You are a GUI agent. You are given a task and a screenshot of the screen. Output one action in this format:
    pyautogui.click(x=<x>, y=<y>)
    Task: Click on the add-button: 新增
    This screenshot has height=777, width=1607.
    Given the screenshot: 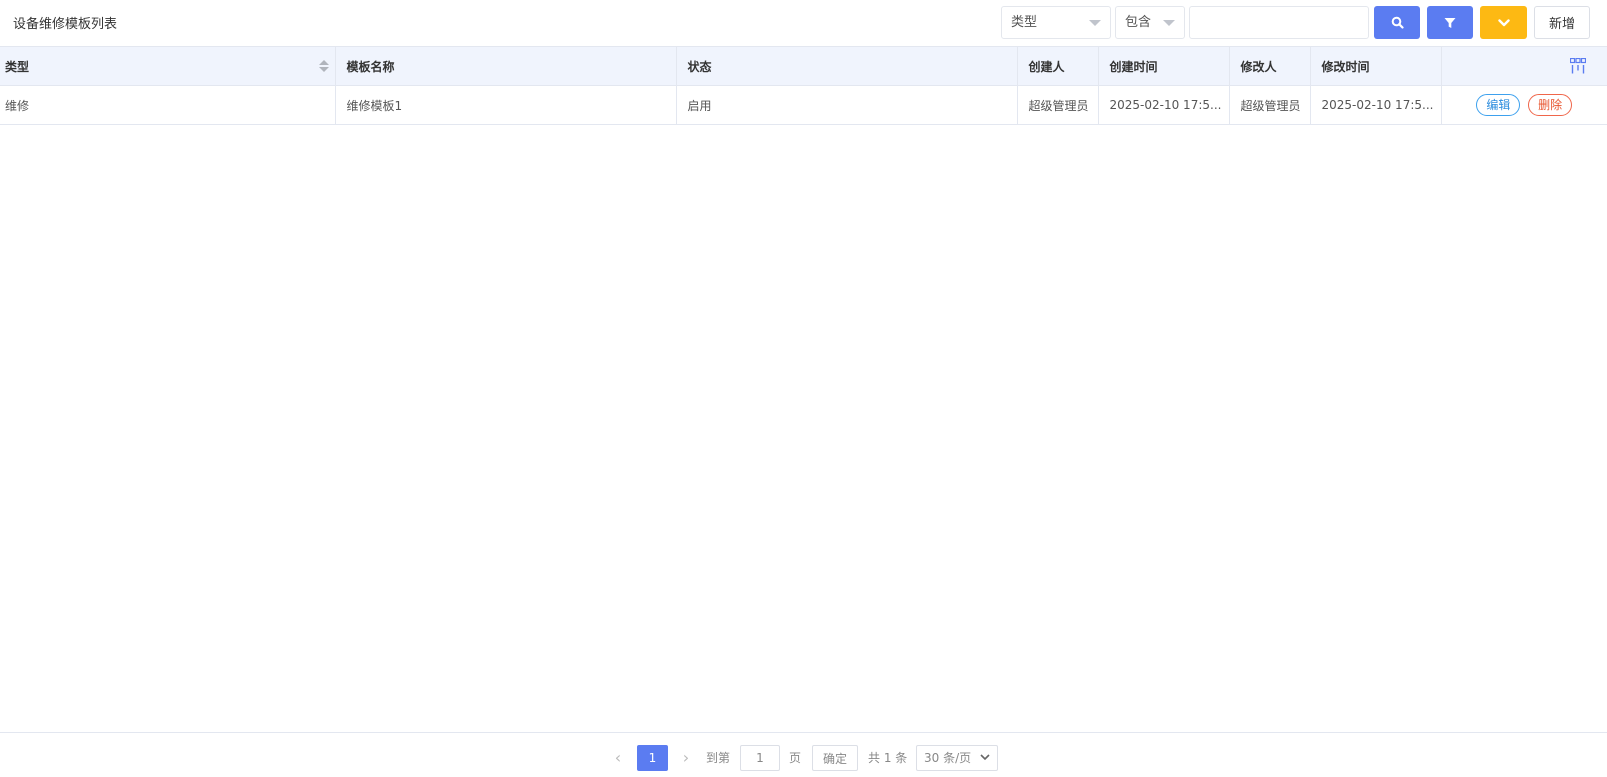 What is the action you would take?
    pyautogui.click(x=1562, y=22)
    